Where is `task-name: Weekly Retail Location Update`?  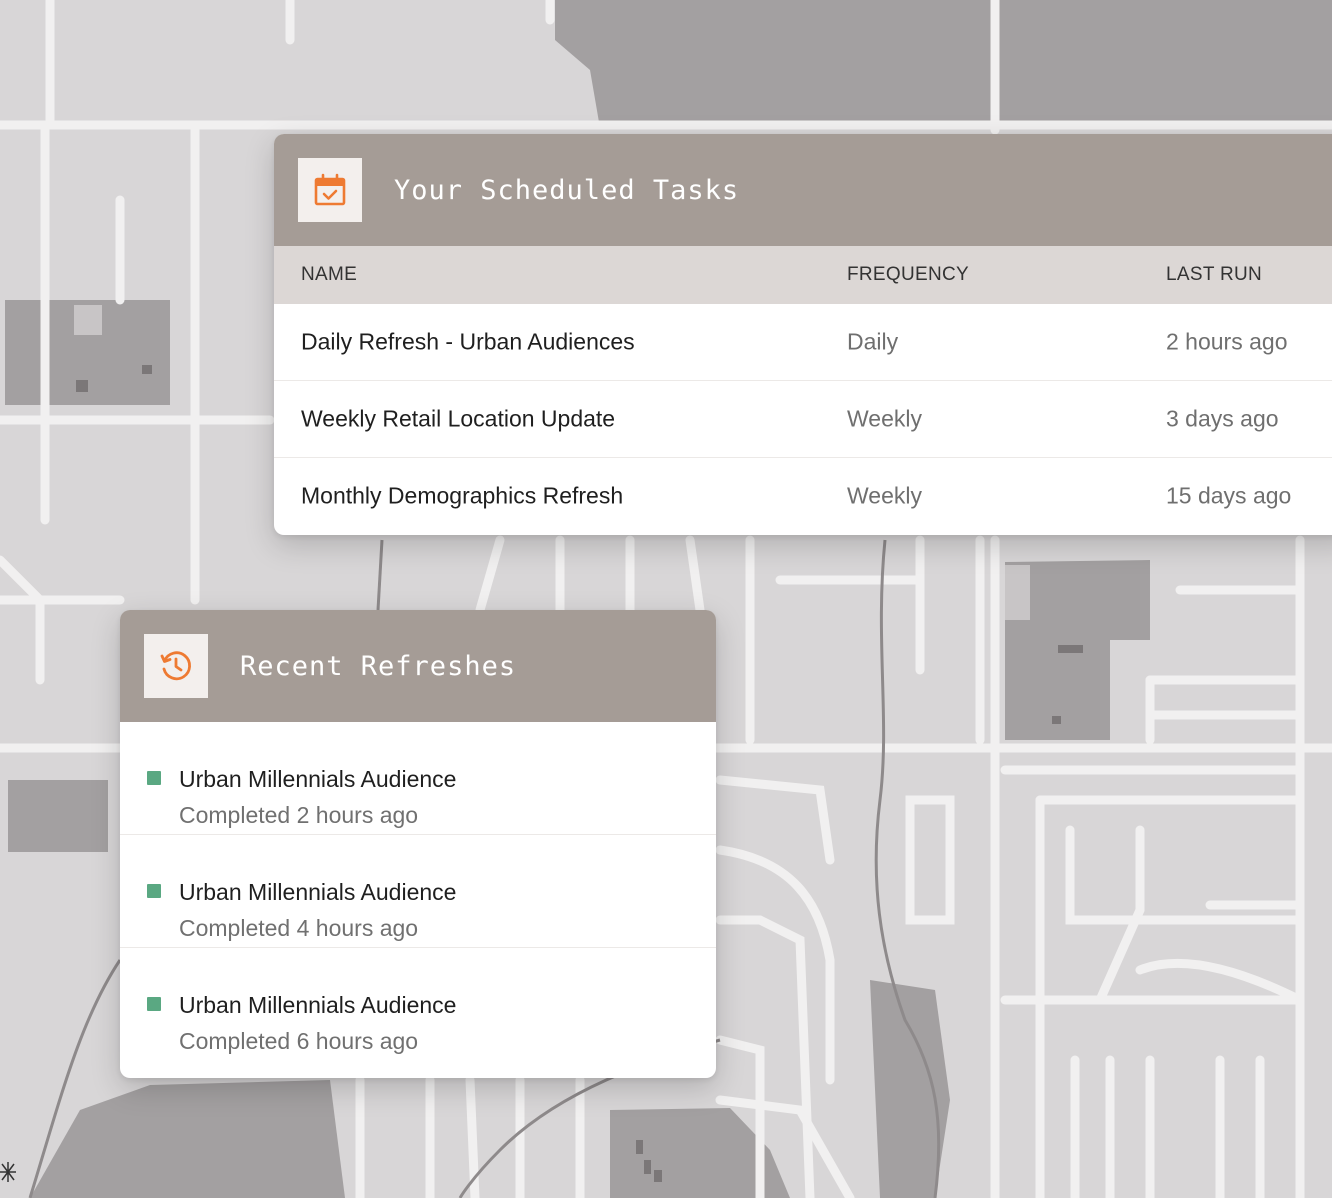 task-name: Weekly Retail Location Update is located at coordinates (458, 418).